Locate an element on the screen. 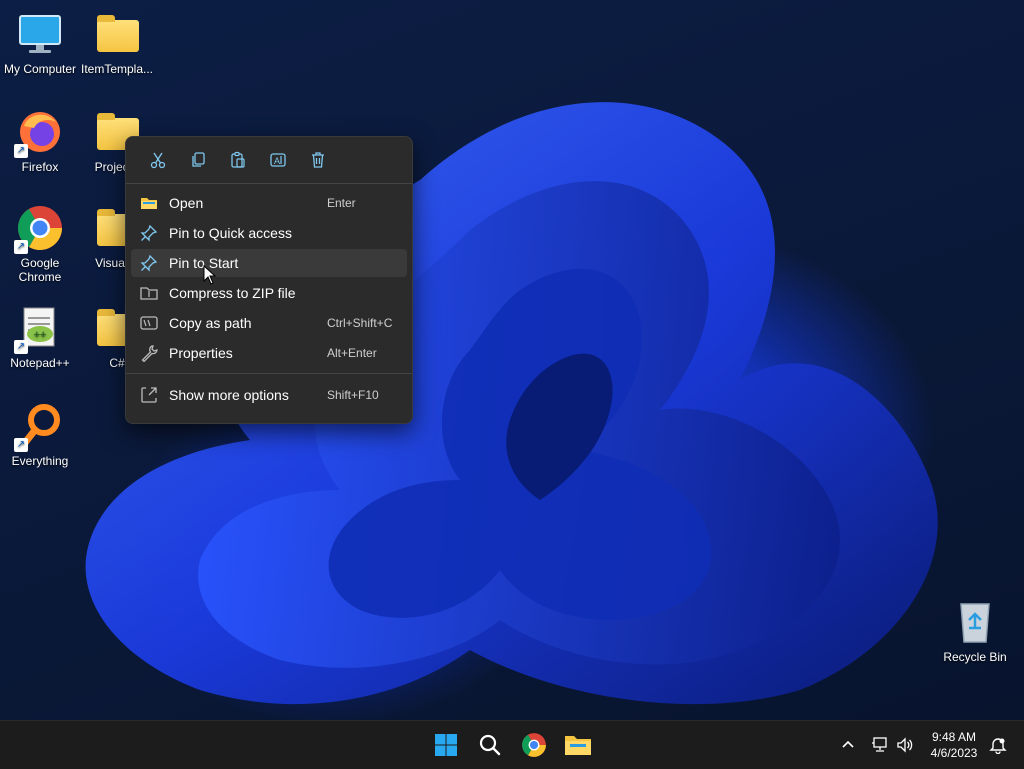  delete-button is located at coordinates (318, 160).